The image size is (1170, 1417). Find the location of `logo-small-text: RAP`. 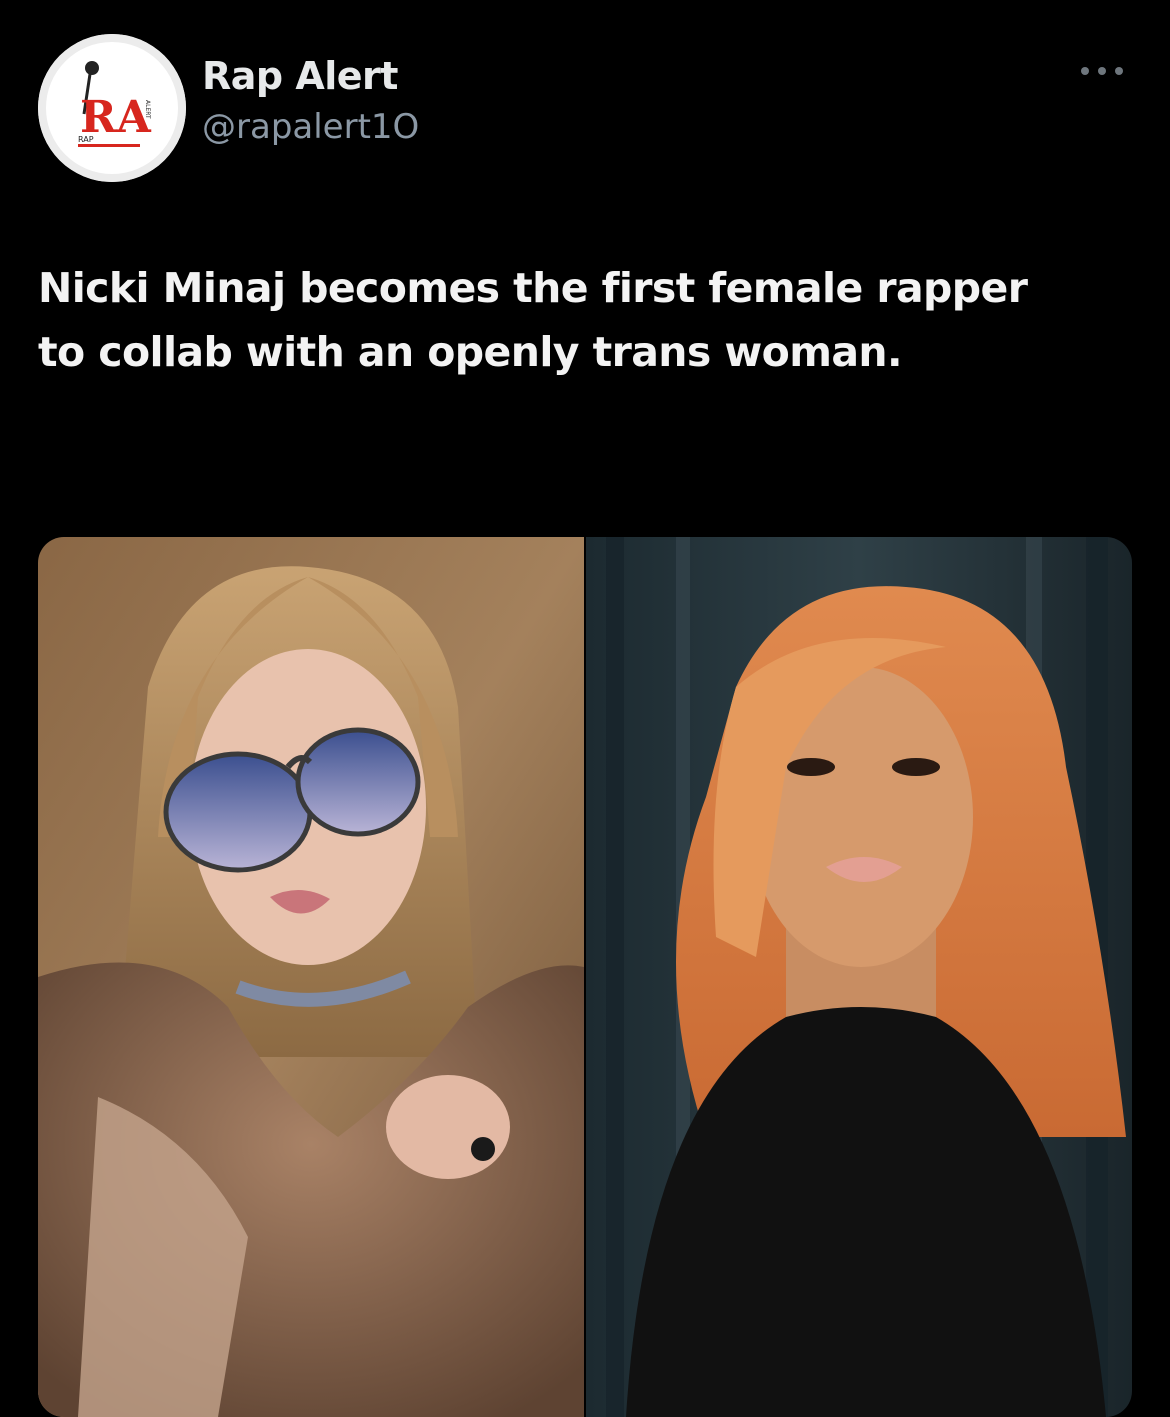

logo-small-text: RAP is located at coordinates (86, 139).